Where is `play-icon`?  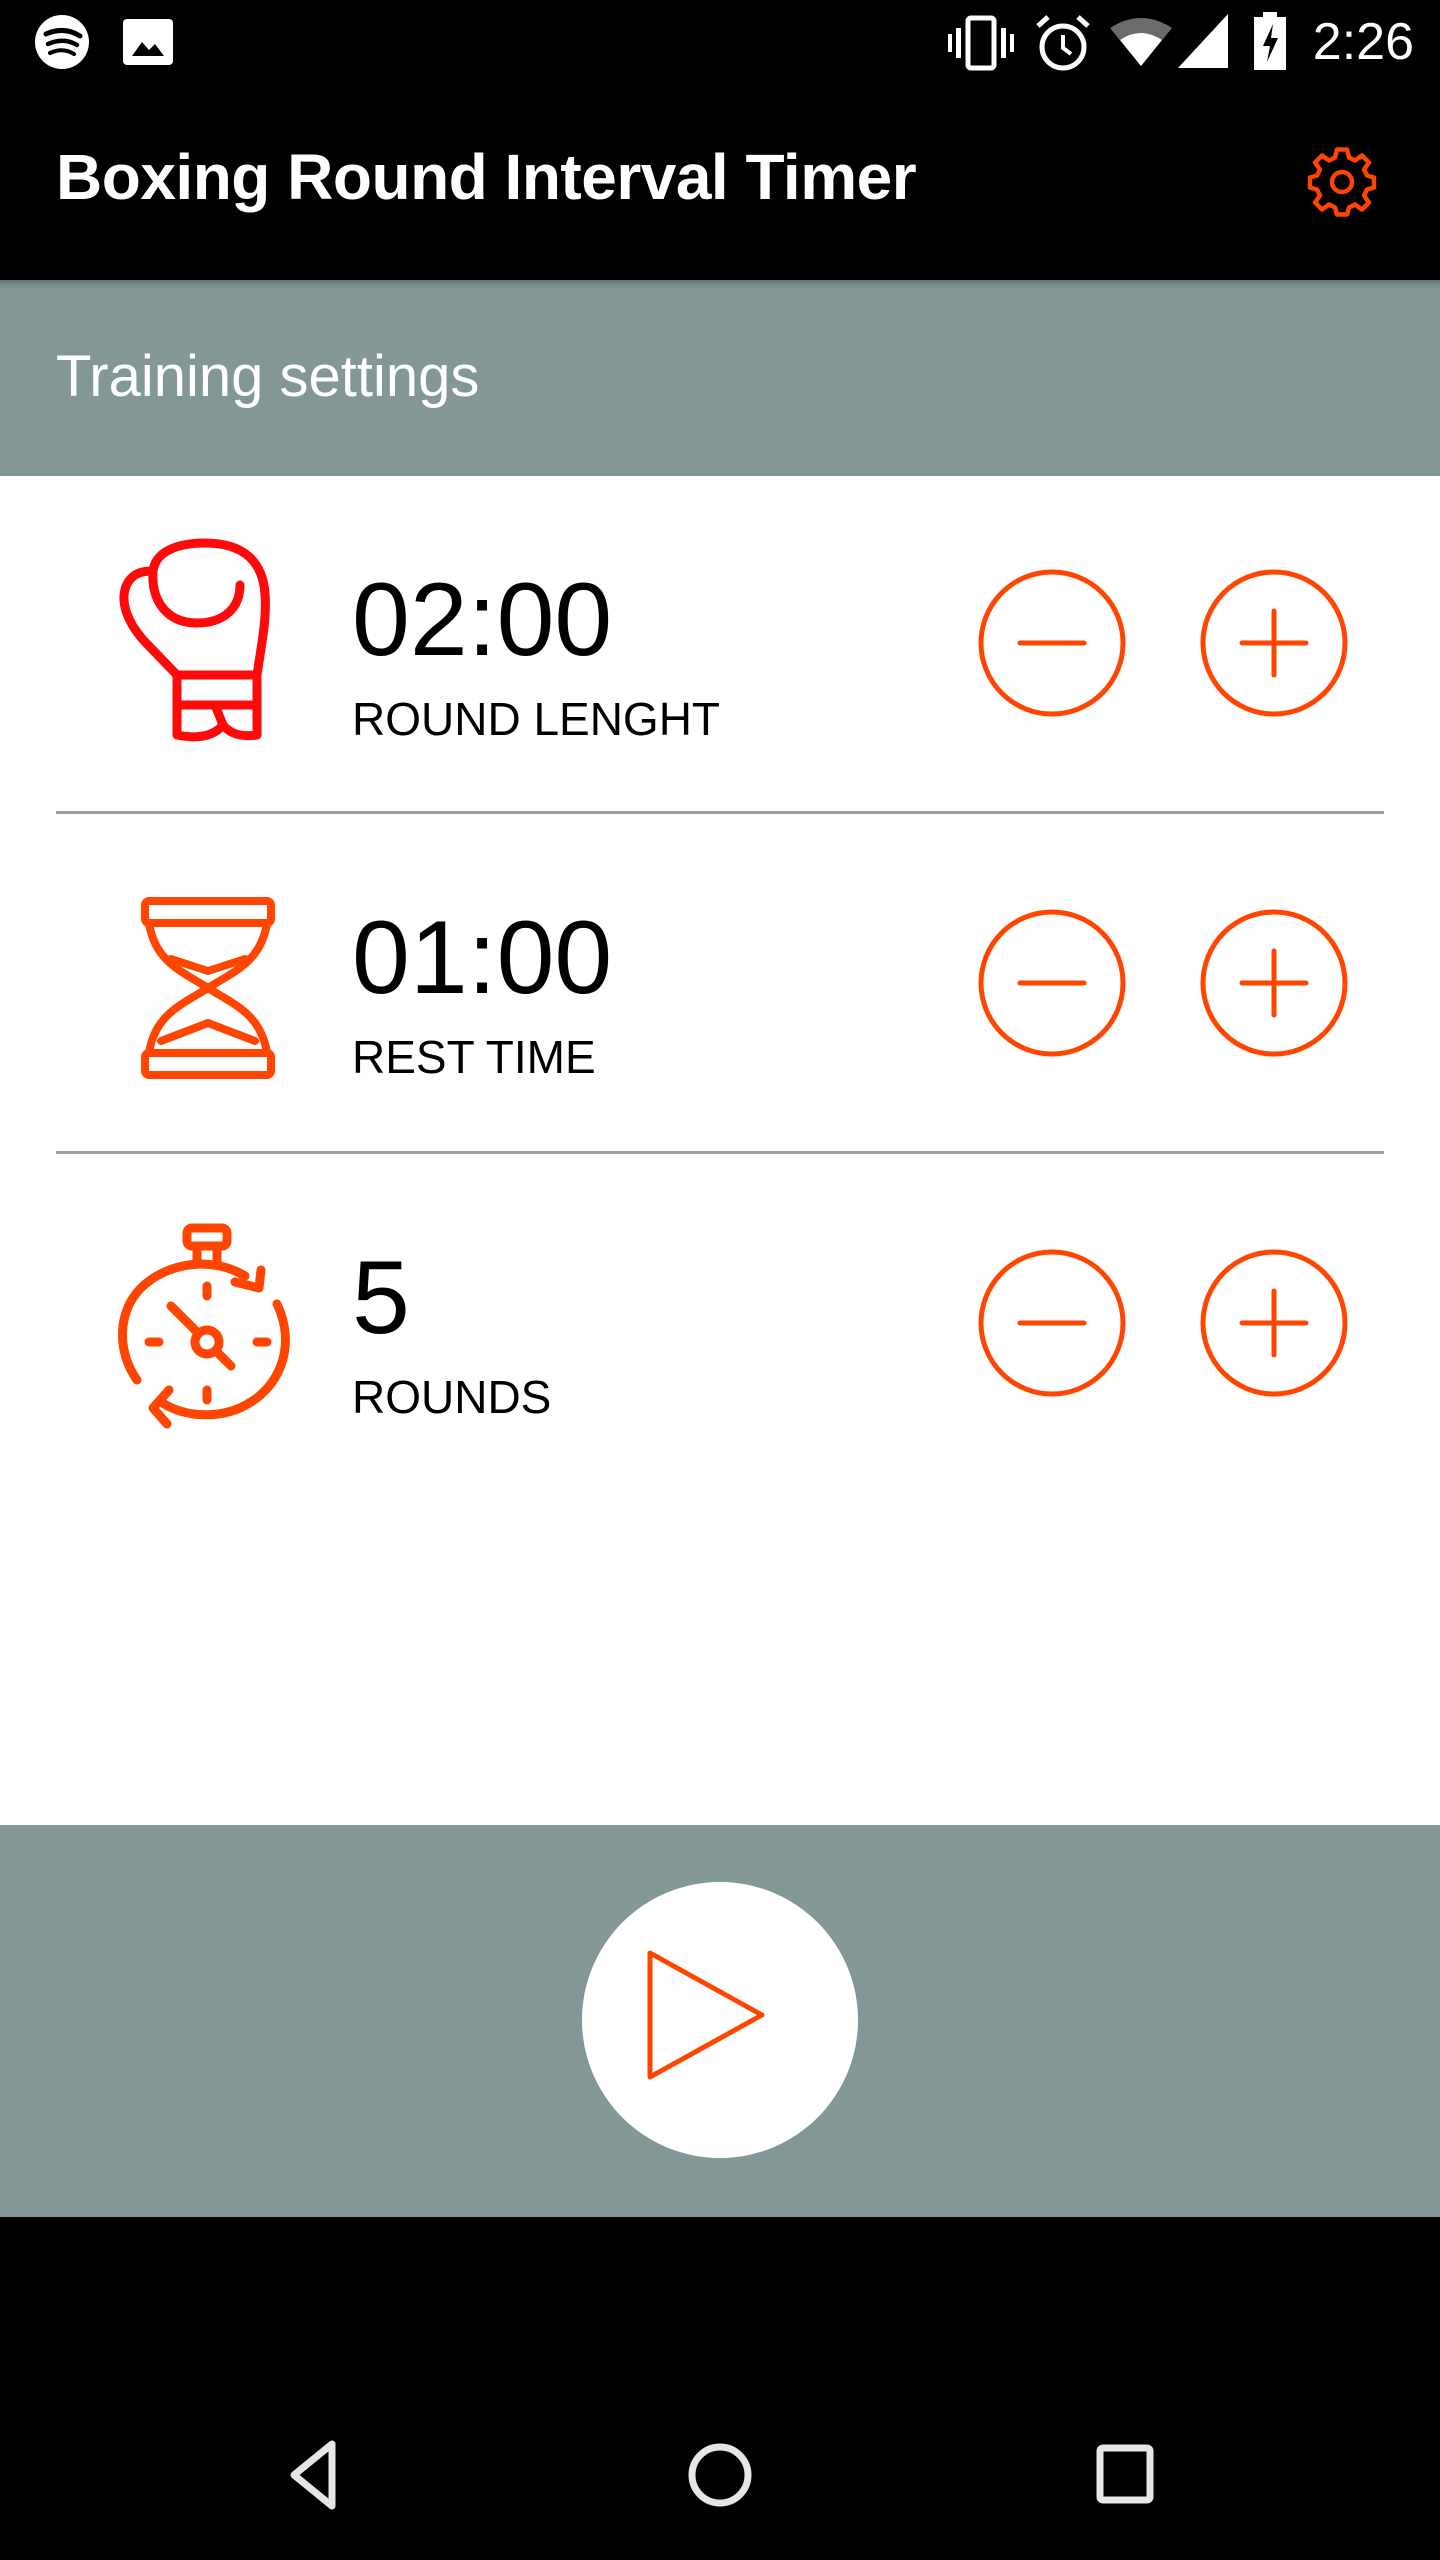 play-icon is located at coordinates (706, 2015).